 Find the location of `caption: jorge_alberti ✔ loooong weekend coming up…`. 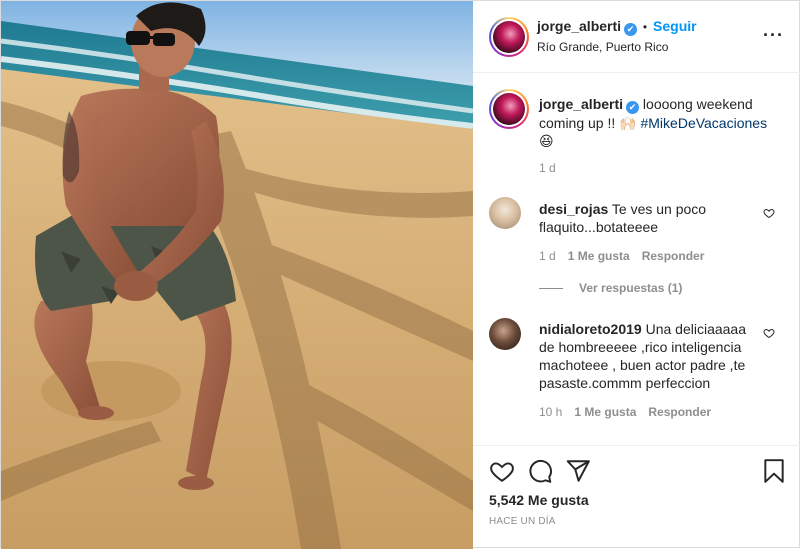

caption: jorge_alberti ✔ loooong weekend coming up… is located at coordinates (659, 122).